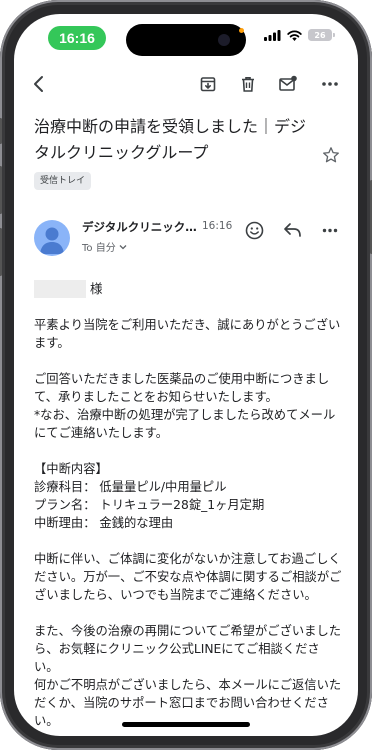 The width and height of the screenshot is (372, 750). I want to click on privacy-indicator-icon, so click(241, 30).